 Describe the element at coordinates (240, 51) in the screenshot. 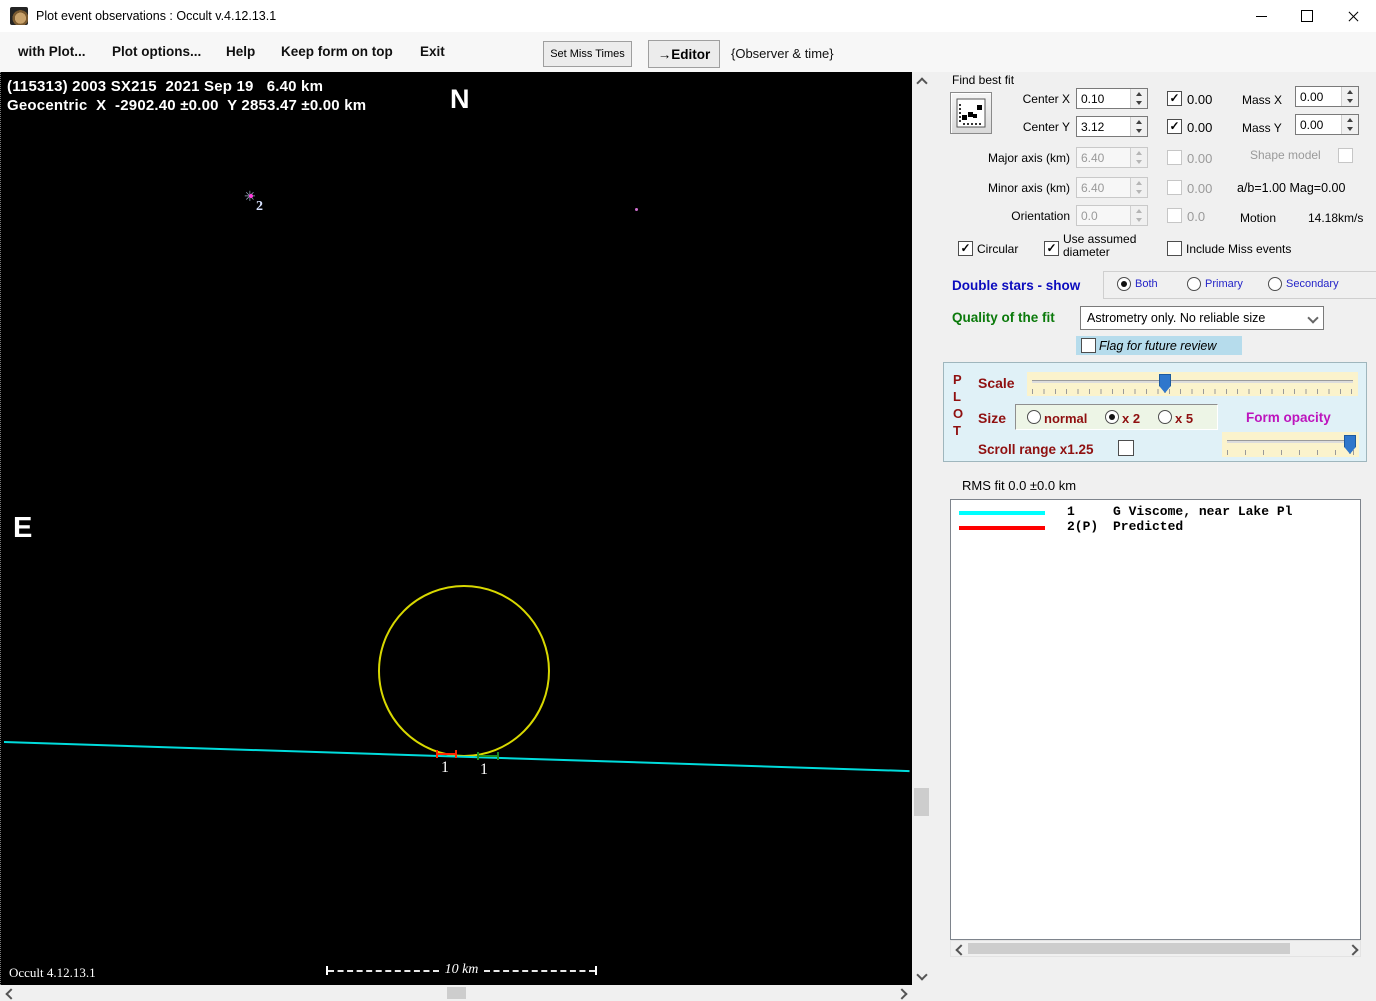

I see `menu-help: Help` at that location.